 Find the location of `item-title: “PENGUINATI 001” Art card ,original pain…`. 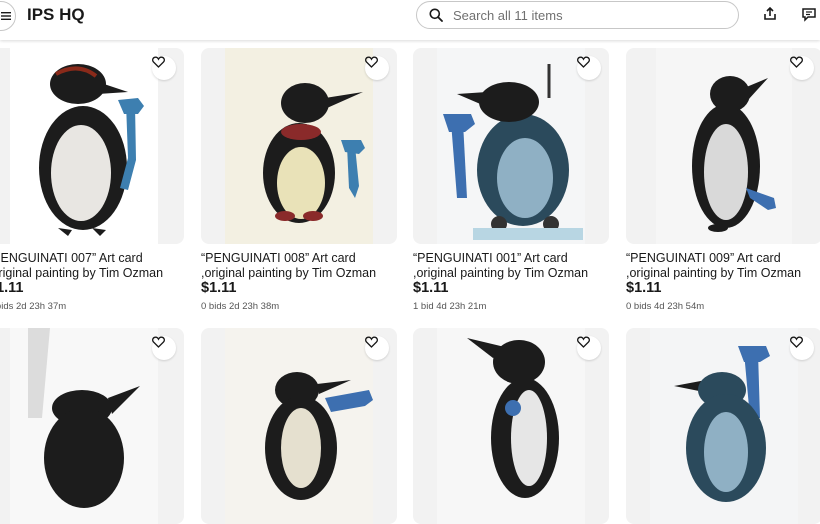

item-title: “PENGUINATI 001” Art card ,original pain… is located at coordinates (513, 266).